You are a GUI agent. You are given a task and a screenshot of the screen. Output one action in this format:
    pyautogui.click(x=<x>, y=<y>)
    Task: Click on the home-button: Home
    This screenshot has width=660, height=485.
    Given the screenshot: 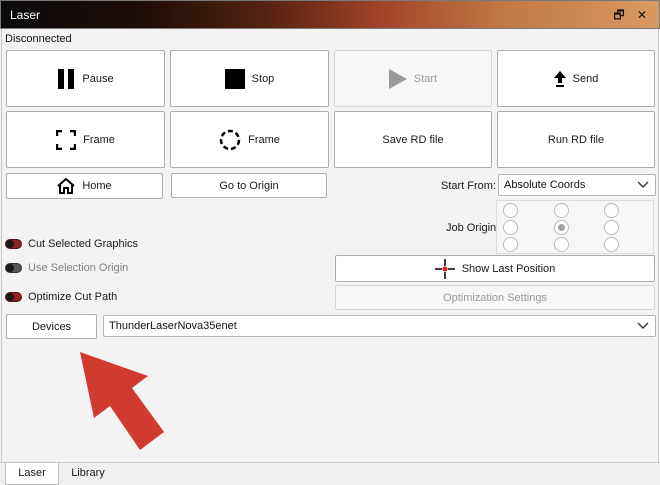 What is the action you would take?
    pyautogui.click(x=84, y=186)
    